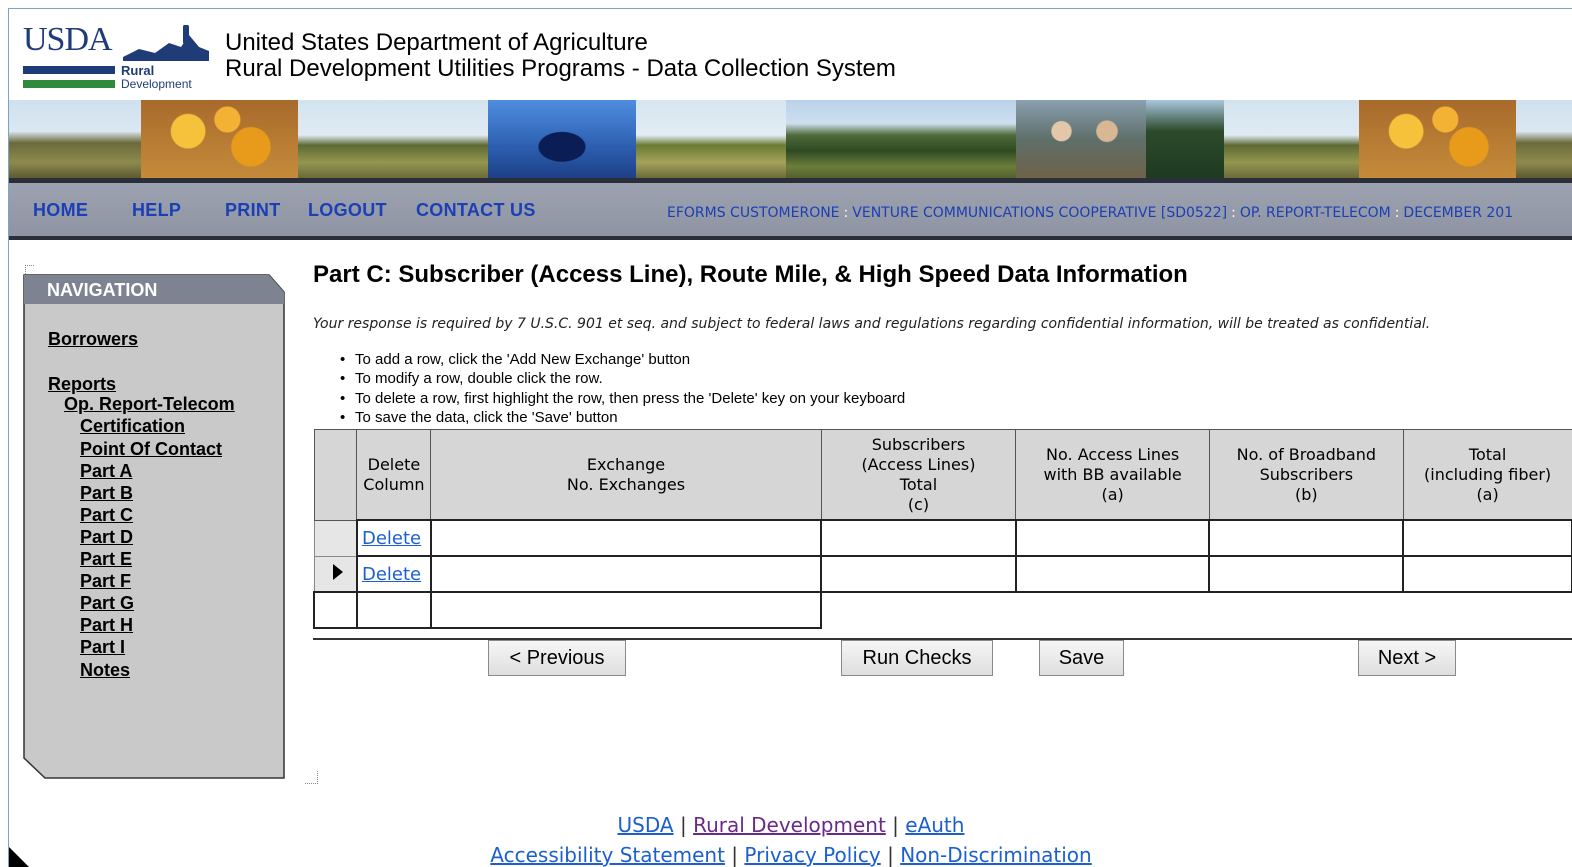  What do you see at coordinates (107, 603) in the screenshot?
I see `sidebar-item-part-g: Part G` at bounding box center [107, 603].